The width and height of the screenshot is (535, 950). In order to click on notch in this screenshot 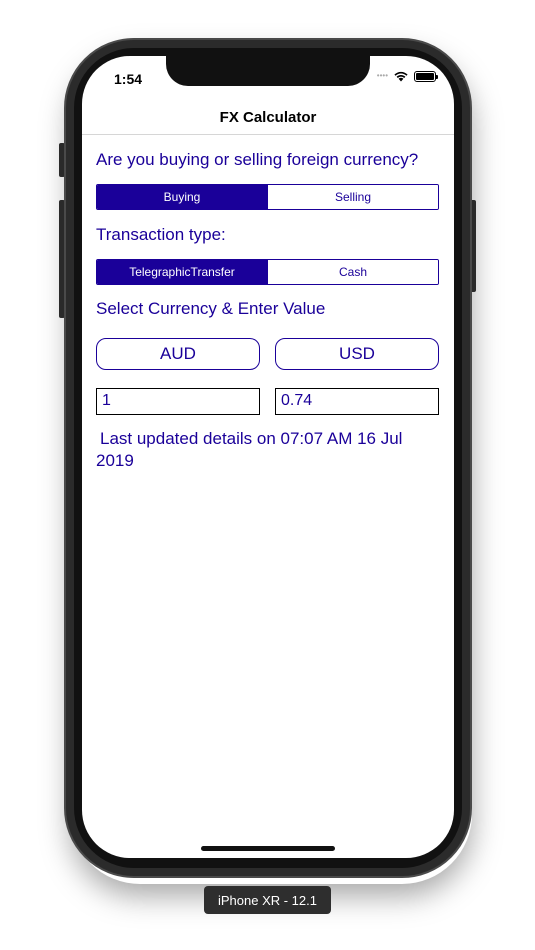, I will do `click(268, 71)`.